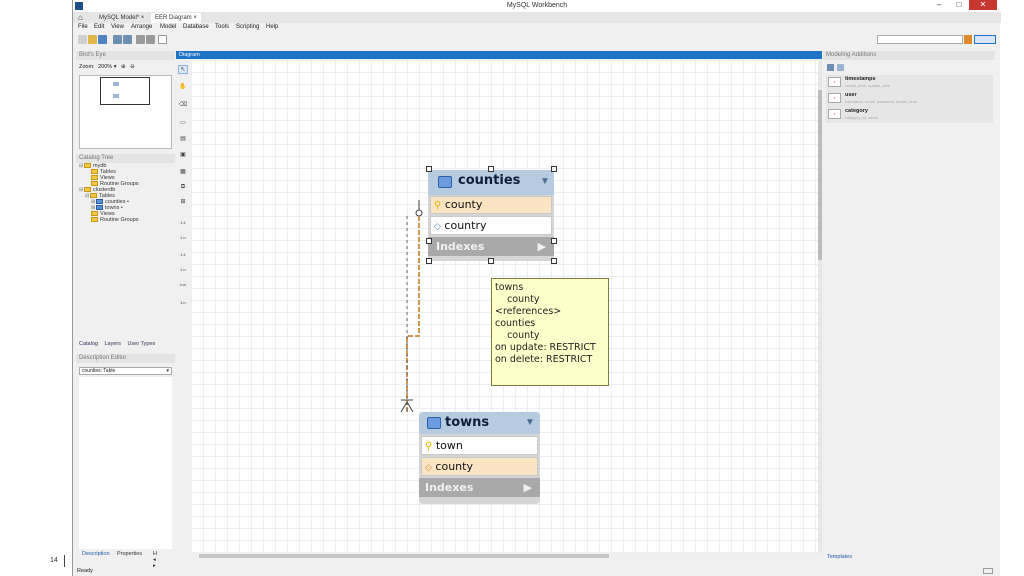  What do you see at coordinates (132, 67) in the screenshot?
I see `zoom-out-icon: ⊖` at bounding box center [132, 67].